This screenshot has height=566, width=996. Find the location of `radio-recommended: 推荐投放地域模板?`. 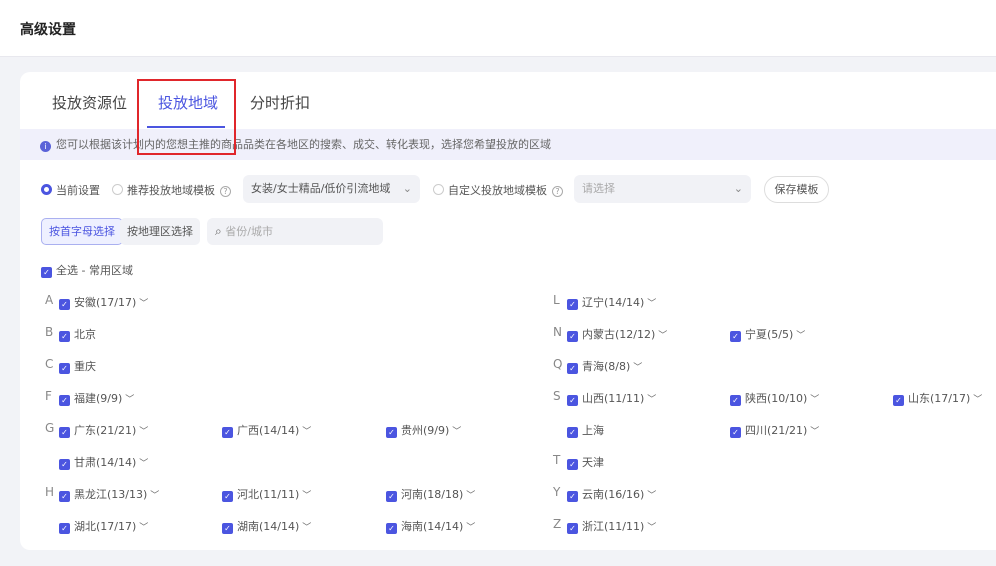

radio-recommended: 推荐投放地域模板? is located at coordinates (171, 190).